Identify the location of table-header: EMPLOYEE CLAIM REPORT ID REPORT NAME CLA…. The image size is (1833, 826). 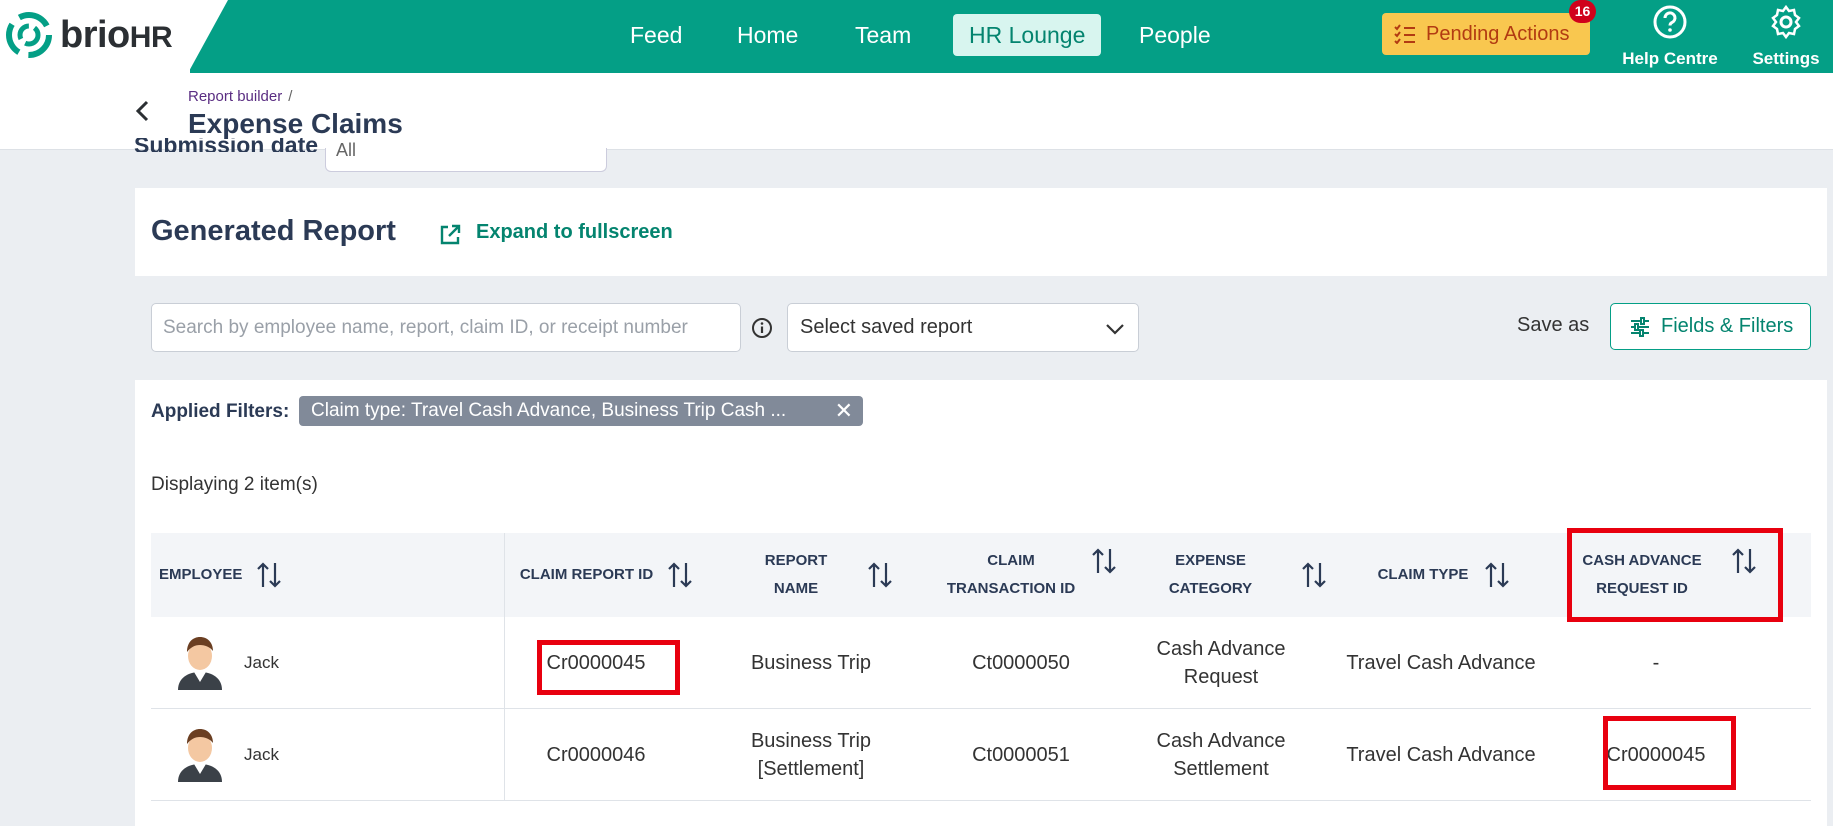
(981, 575).